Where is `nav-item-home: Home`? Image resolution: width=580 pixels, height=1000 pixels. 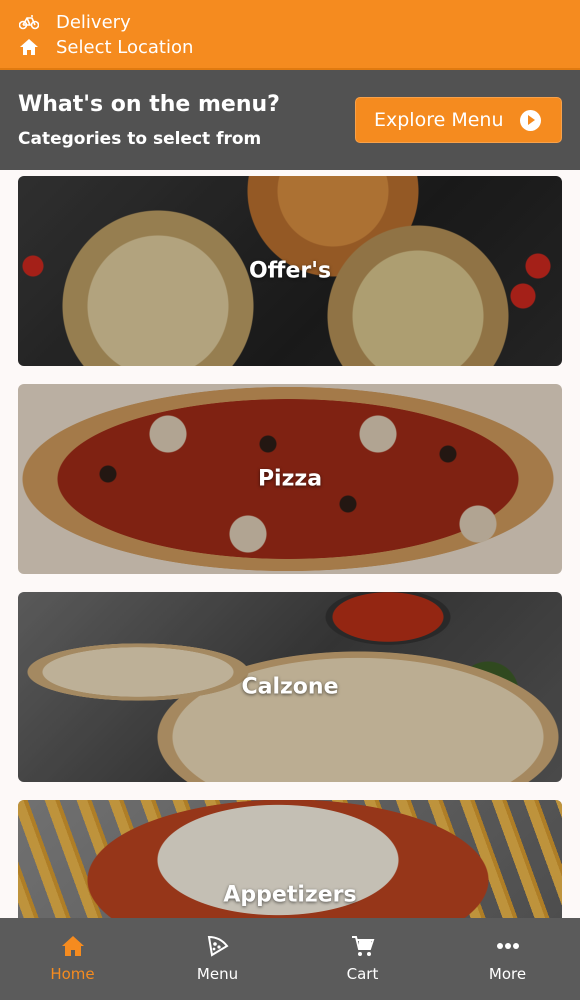 nav-item-home: Home is located at coordinates (72, 959).